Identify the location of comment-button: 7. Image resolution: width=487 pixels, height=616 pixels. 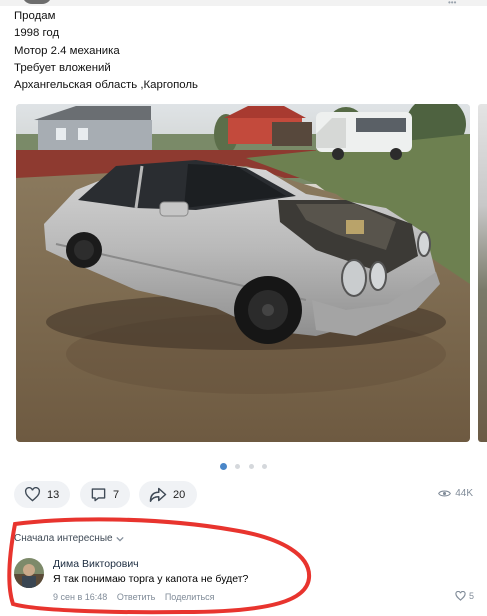
(105, 494).